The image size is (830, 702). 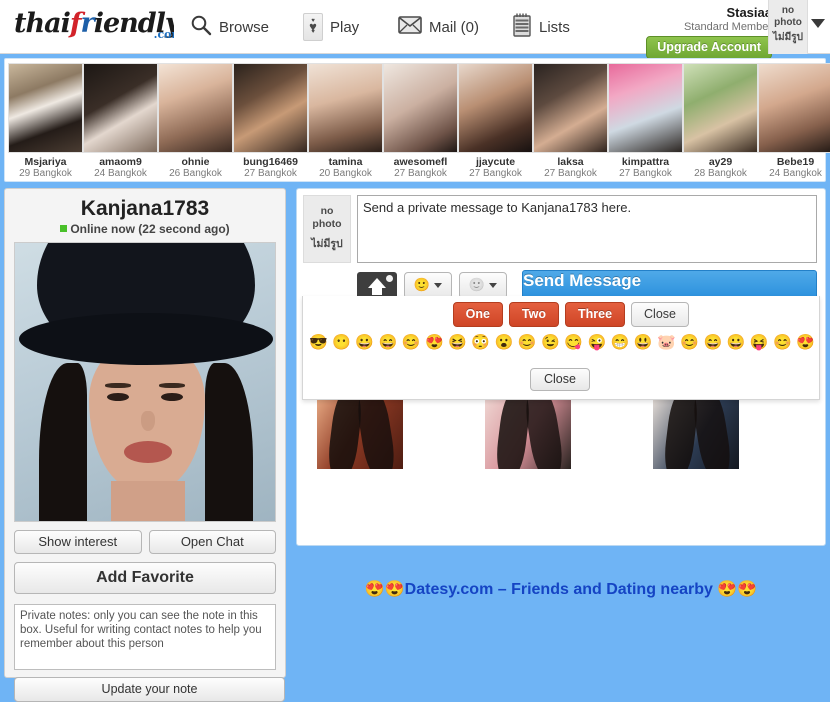 What do you see at coordinates (660, 314) in the screenshot?
I see `emoji-tab-close-button: Close` at bounding box center [660, 314].